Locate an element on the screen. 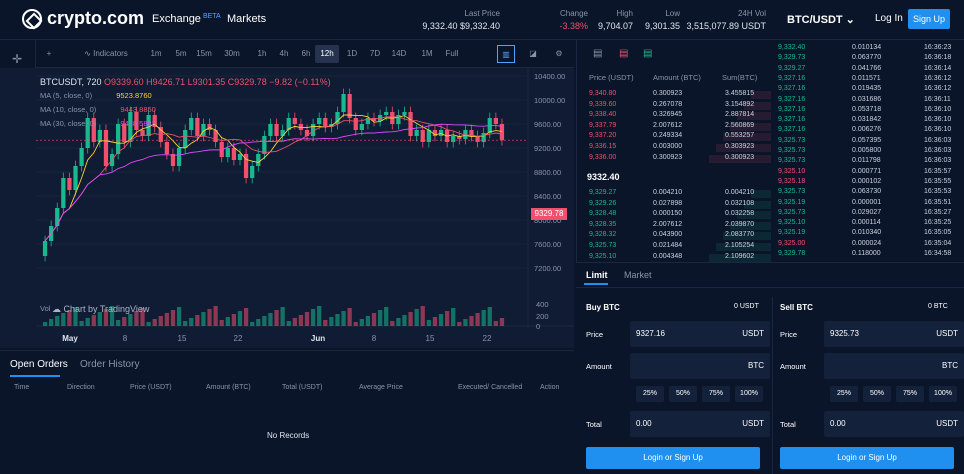 The image size is (964, 474). ma-30-legend: MA (30, close, 0) 9468.5883 is located at coordinates (98, 123).